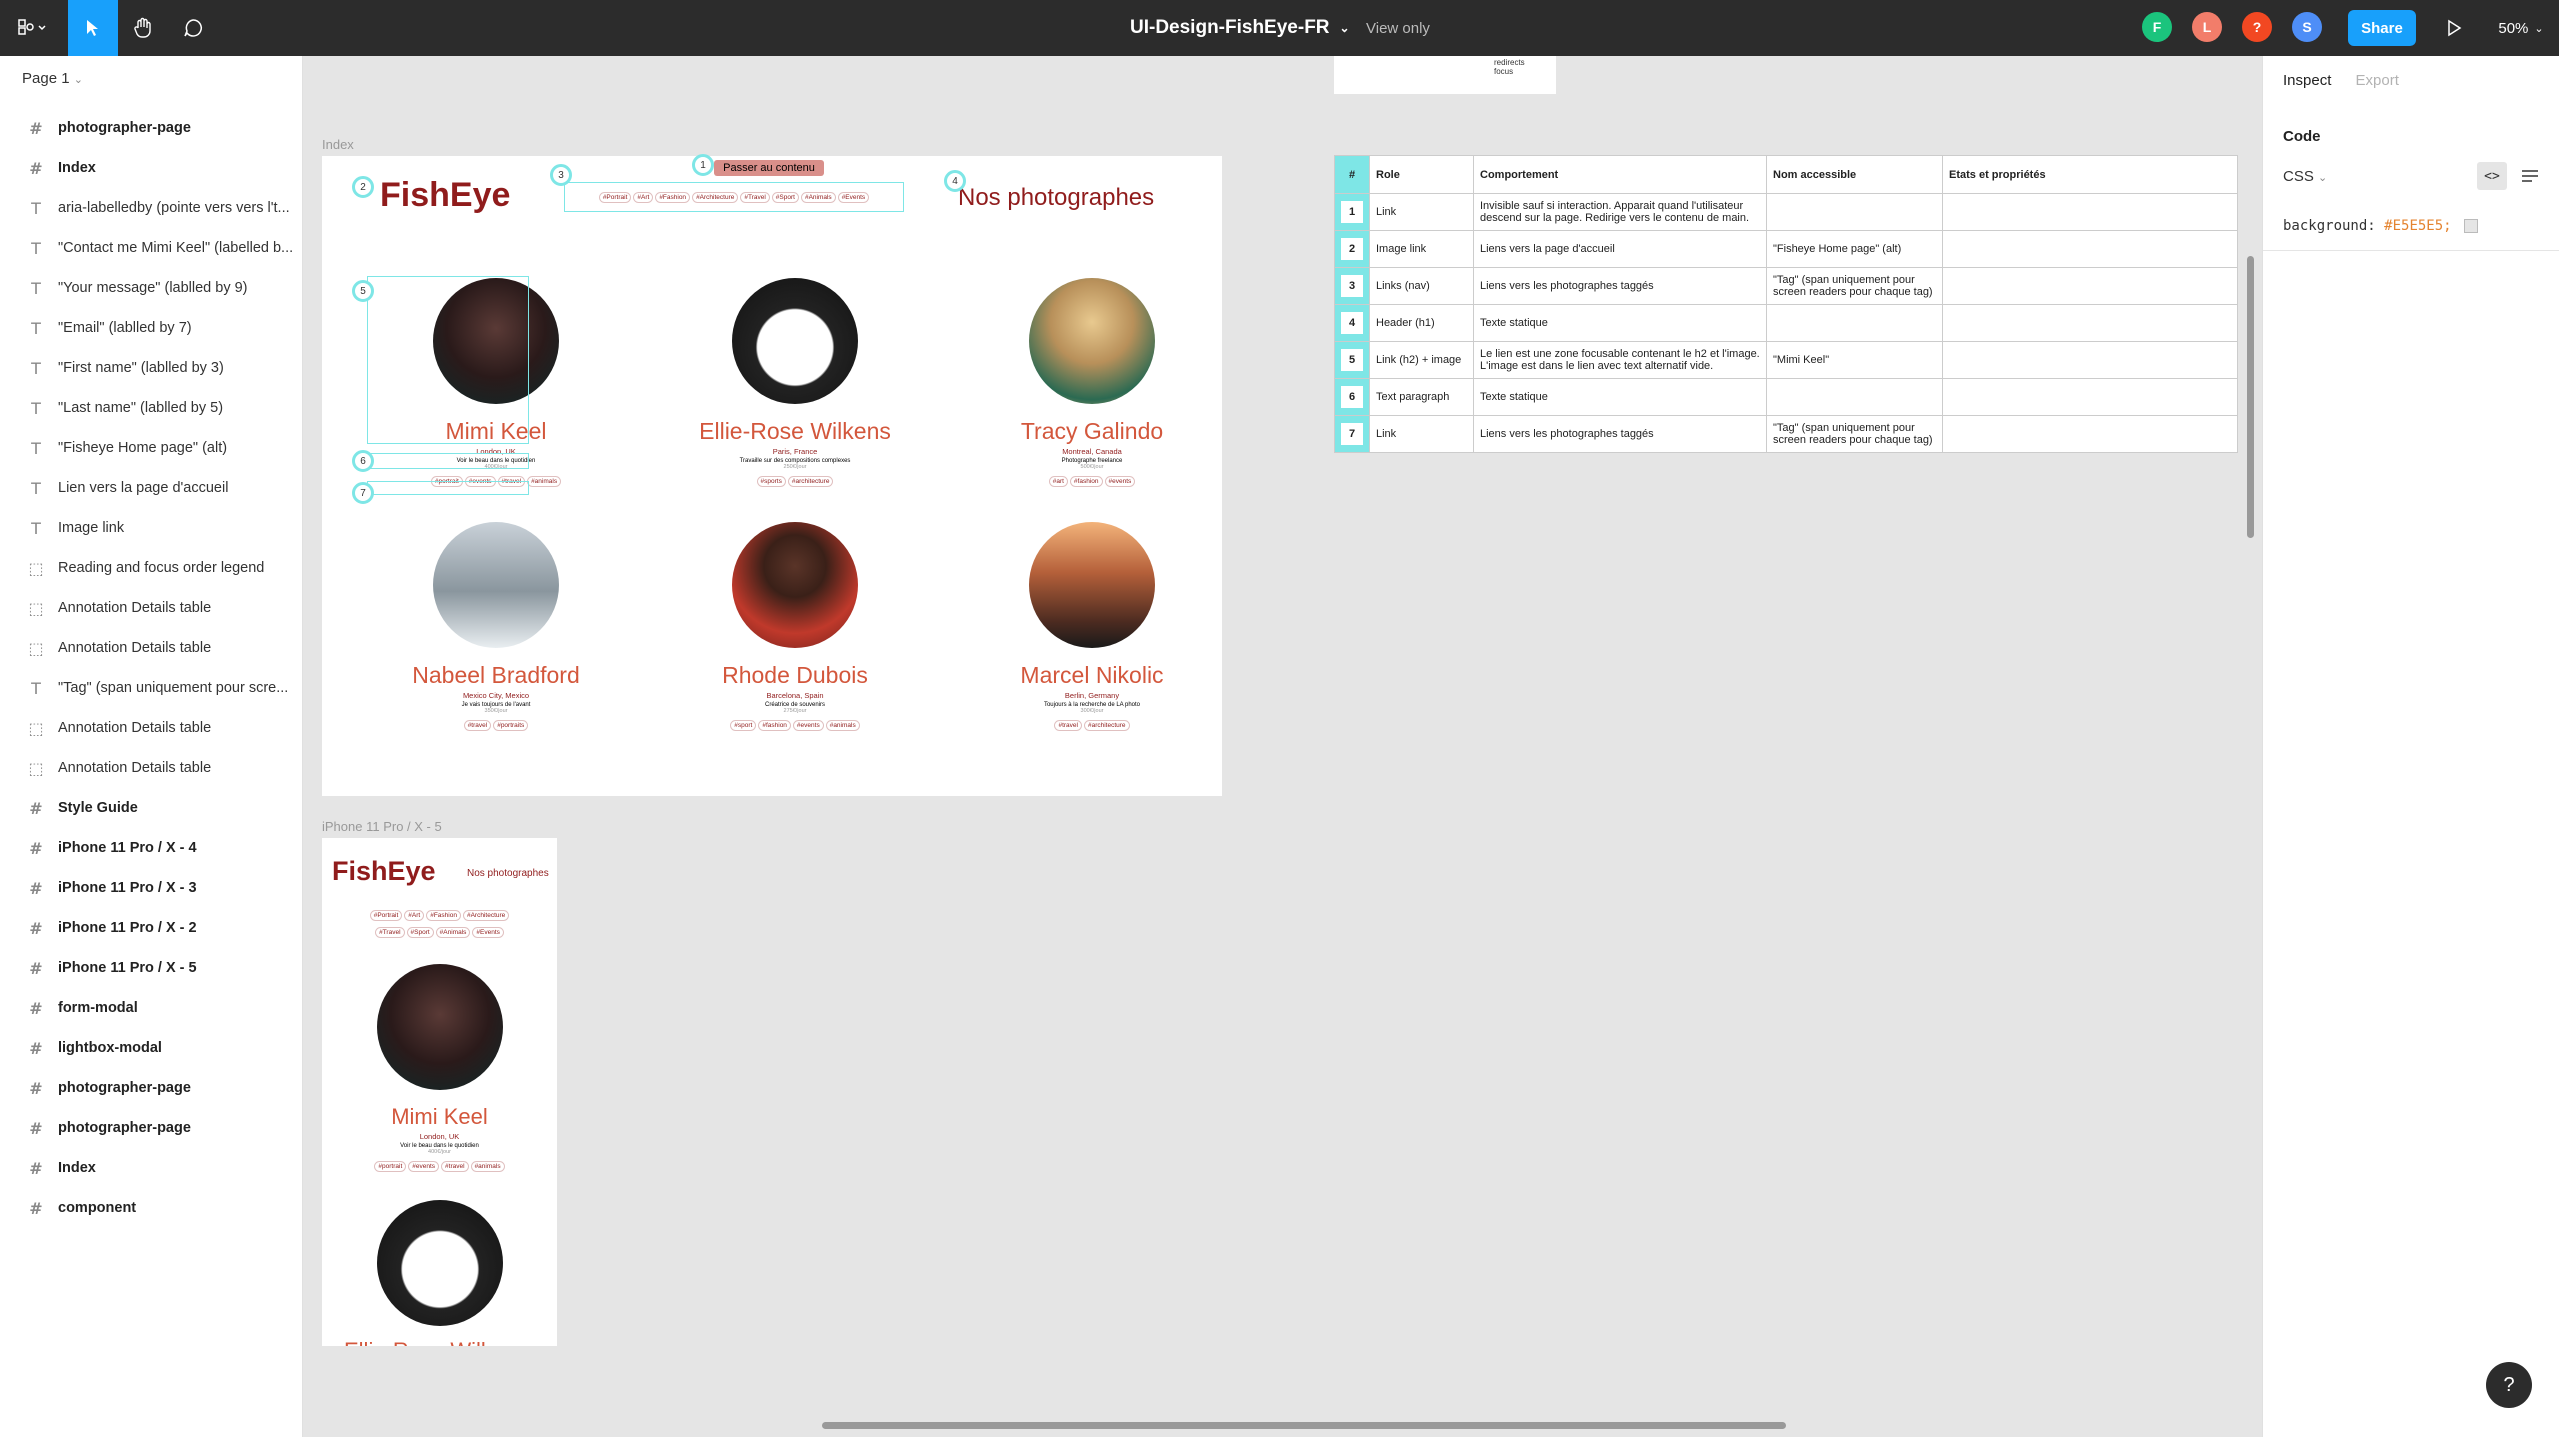  What do you see at coordinates (795, 431) in the screenshot?
I see `photographer-name: Ellie-Rose Wilkens` at bounding box center [795, 431].